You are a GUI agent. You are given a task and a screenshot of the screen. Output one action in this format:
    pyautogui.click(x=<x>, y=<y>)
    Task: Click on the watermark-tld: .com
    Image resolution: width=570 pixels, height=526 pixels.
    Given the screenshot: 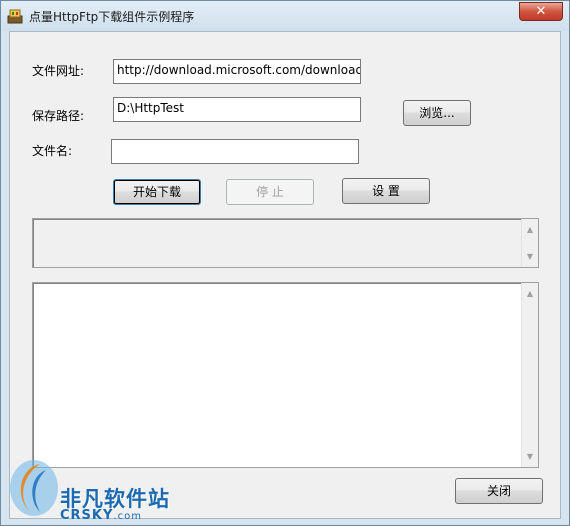 What is the action you would take?
    pyautogui.click(x=127, y=516)
    